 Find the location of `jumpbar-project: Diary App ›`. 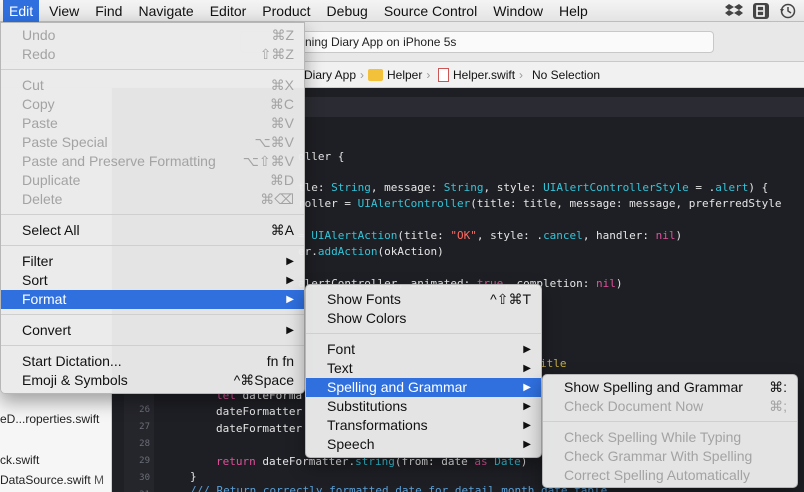

jumpbar-project: Diary App › is located at coordinates (334, 75).